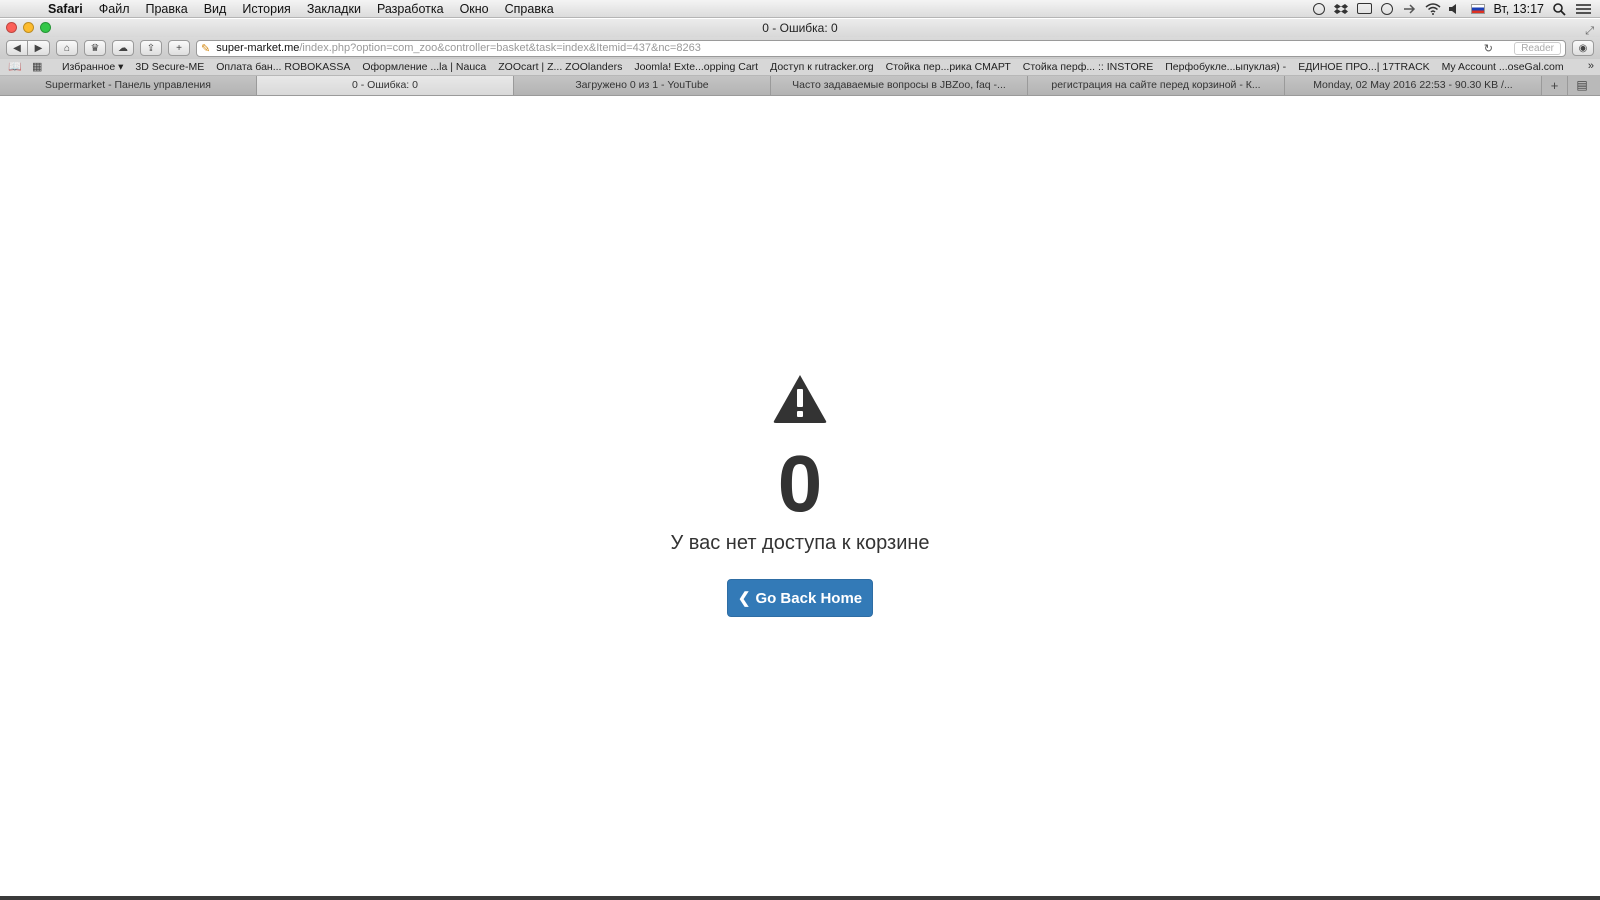 Image resolution: width=1600 pixels, height=900 pixels. What do you see at coordinates (424, 67) in the screenshot?
I see `bookmark-item: Оформление ...la | Nauca` at bounding box center [424, 67].